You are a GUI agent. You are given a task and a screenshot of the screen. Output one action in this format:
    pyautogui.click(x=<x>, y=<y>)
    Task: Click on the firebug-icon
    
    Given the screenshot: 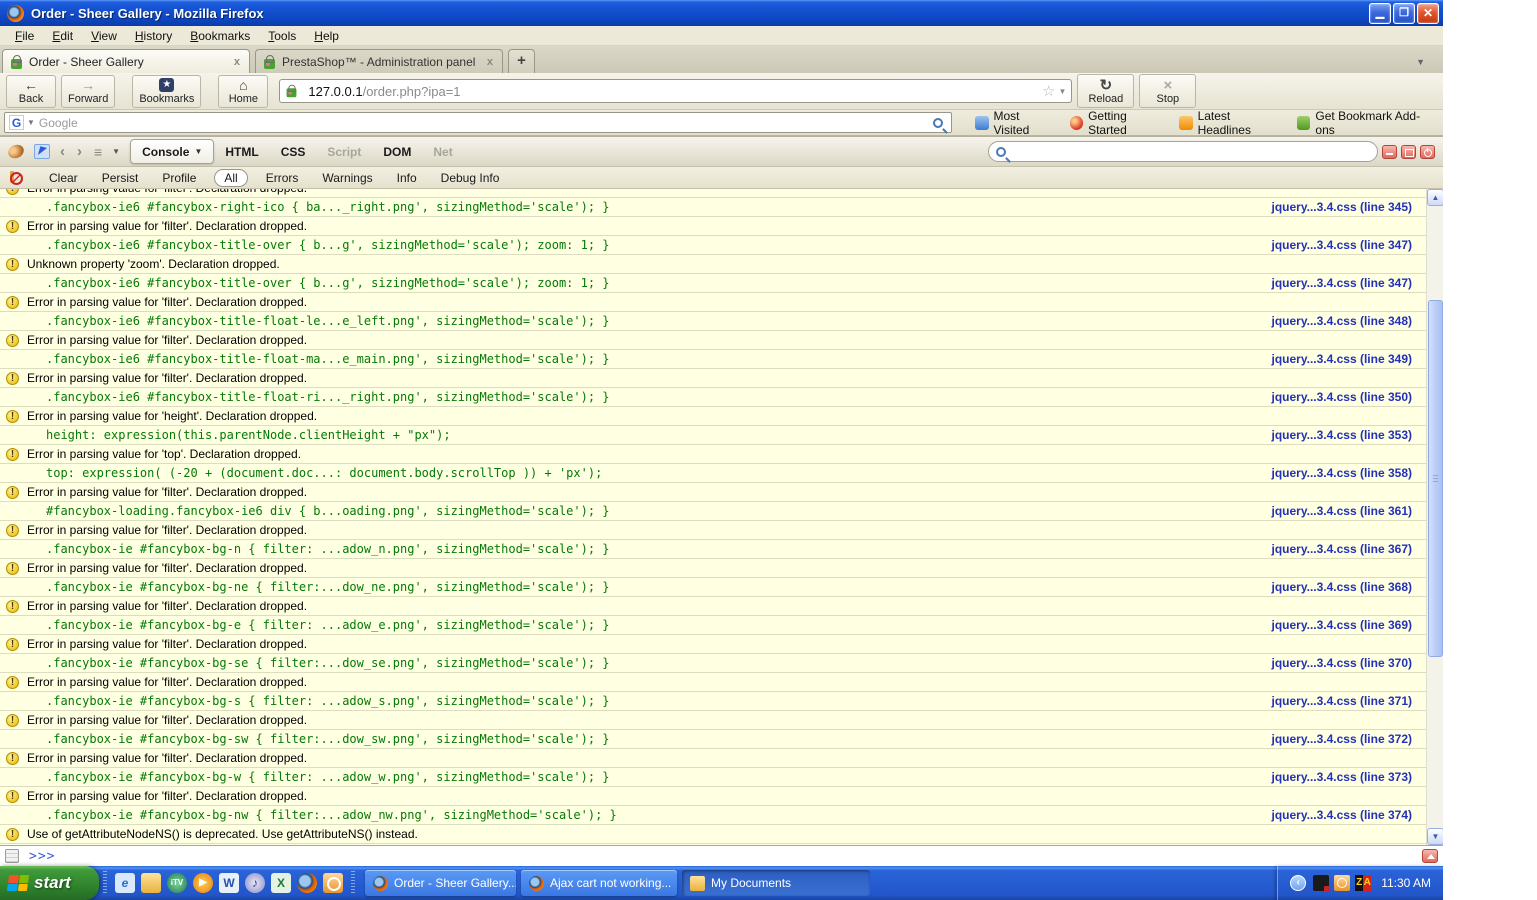 What is the action you would take?
    pyautogui.click(x=16, y=151)
    